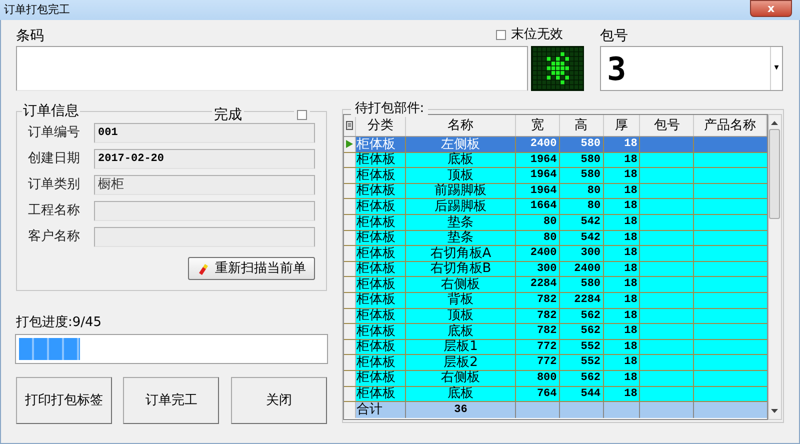 Image resolution: width=800 pixels, height=444 pixels. What do you see at coordinates (555, 270) in the screenshot?
I see `table-row: 柜体板 右切角板B 300 2400 18` at bounding box center [555, 270].